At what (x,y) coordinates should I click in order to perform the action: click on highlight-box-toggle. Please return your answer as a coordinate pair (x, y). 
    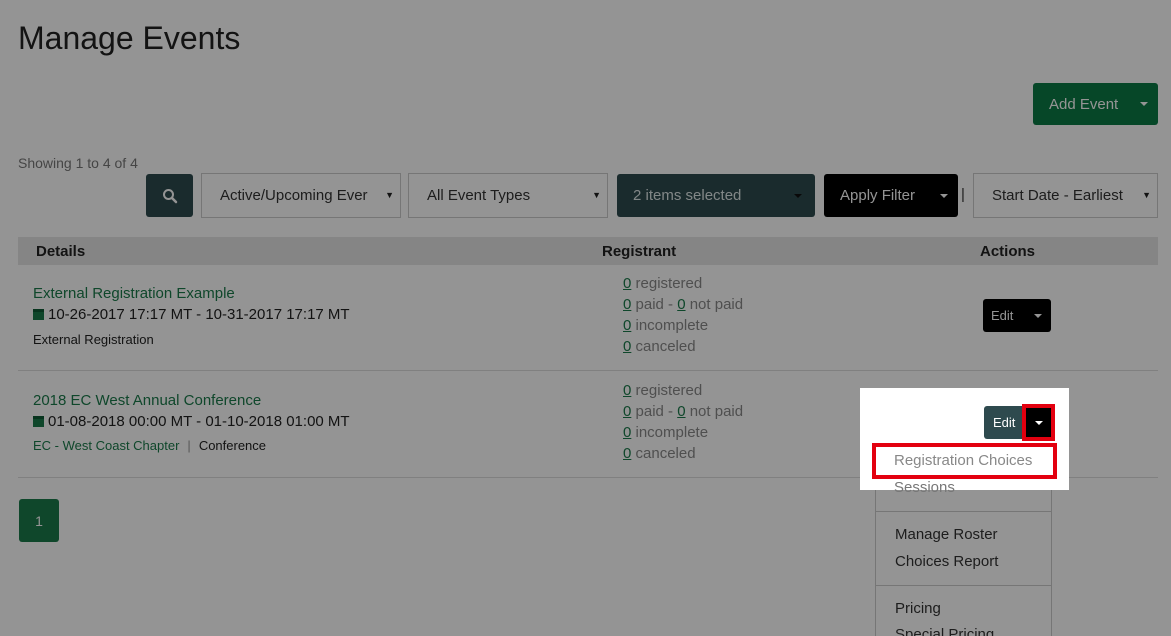
    Looking at the image, I should click on (1038, 422).